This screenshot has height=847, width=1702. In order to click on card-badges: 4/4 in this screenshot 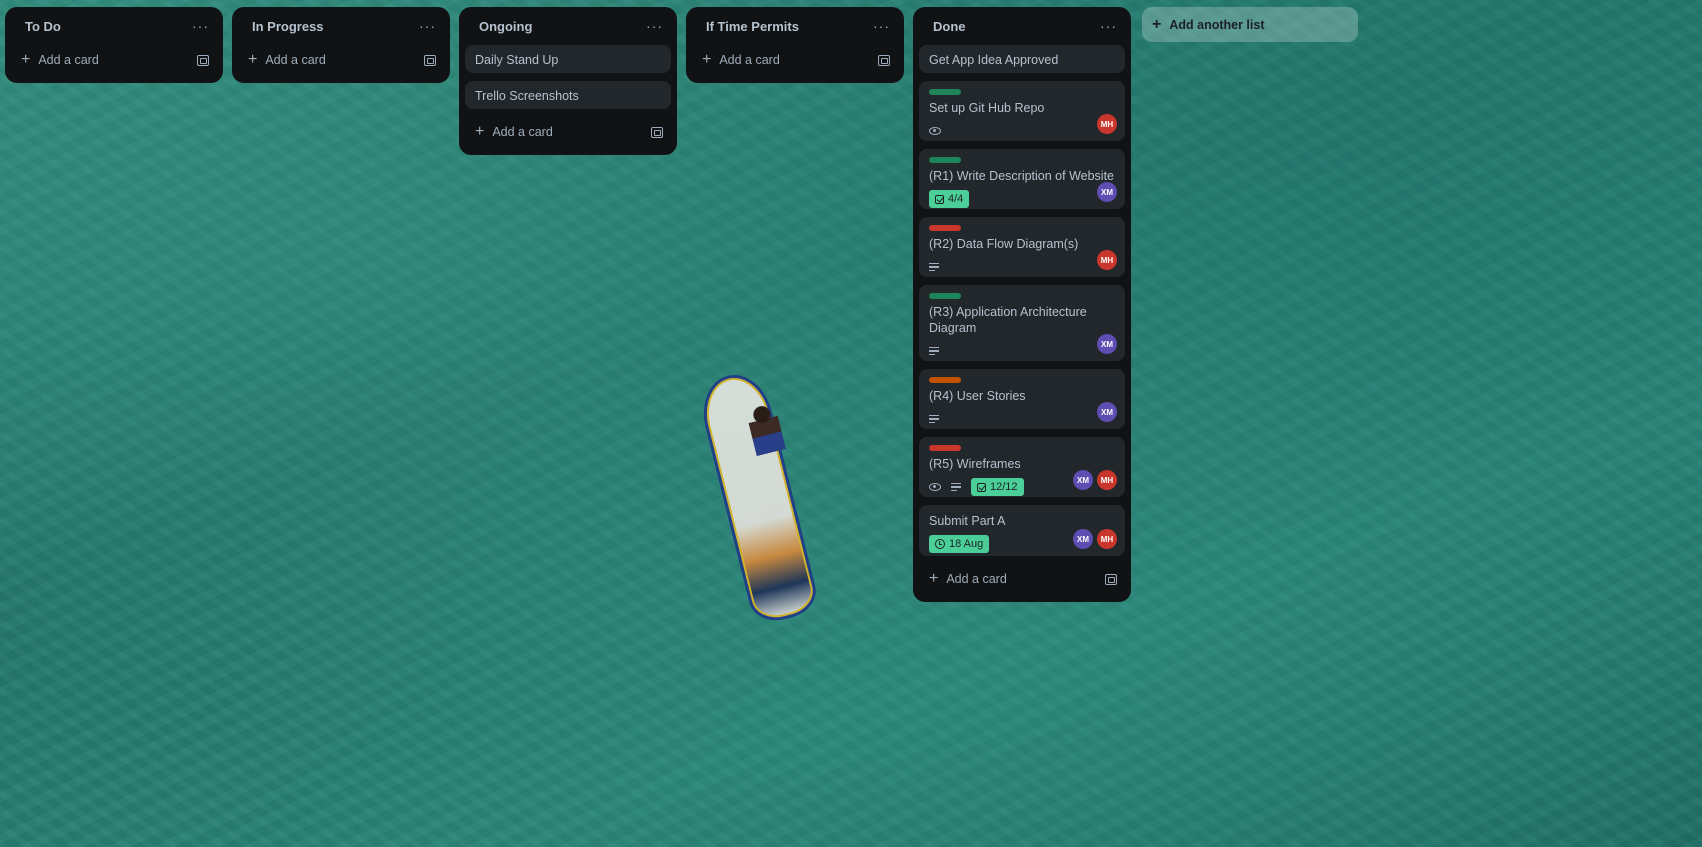, I will do `click(1022, 199)`.